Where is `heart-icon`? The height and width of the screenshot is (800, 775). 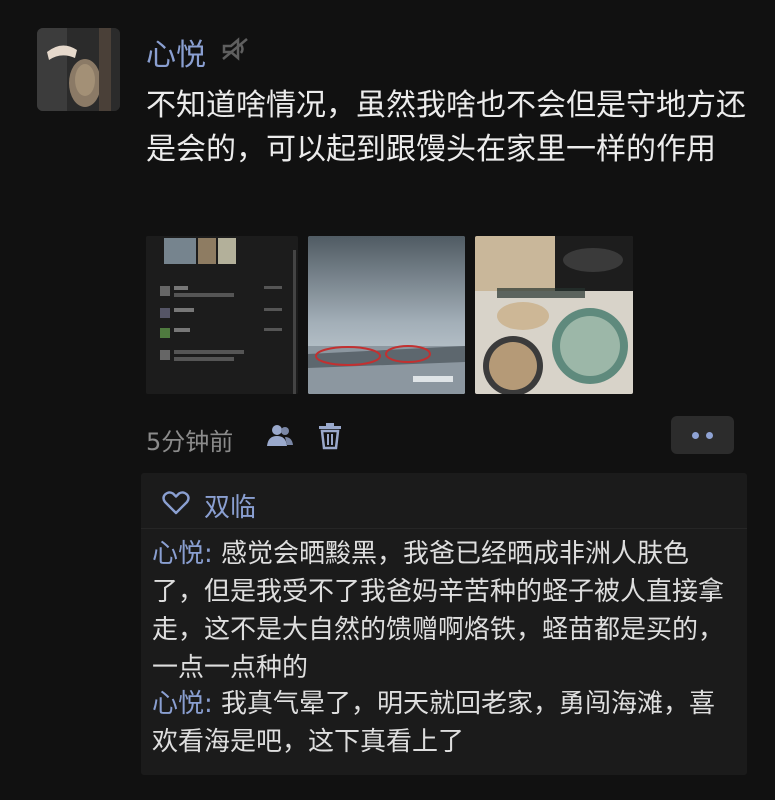
heart-icon is located at coordinates (176, 503).